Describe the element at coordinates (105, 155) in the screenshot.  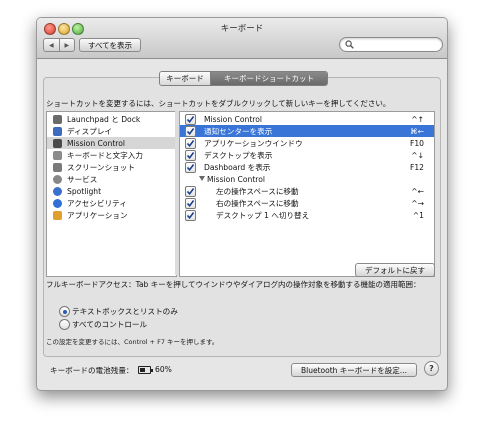
I see `category-label: キーボードと文字入力` at that location.